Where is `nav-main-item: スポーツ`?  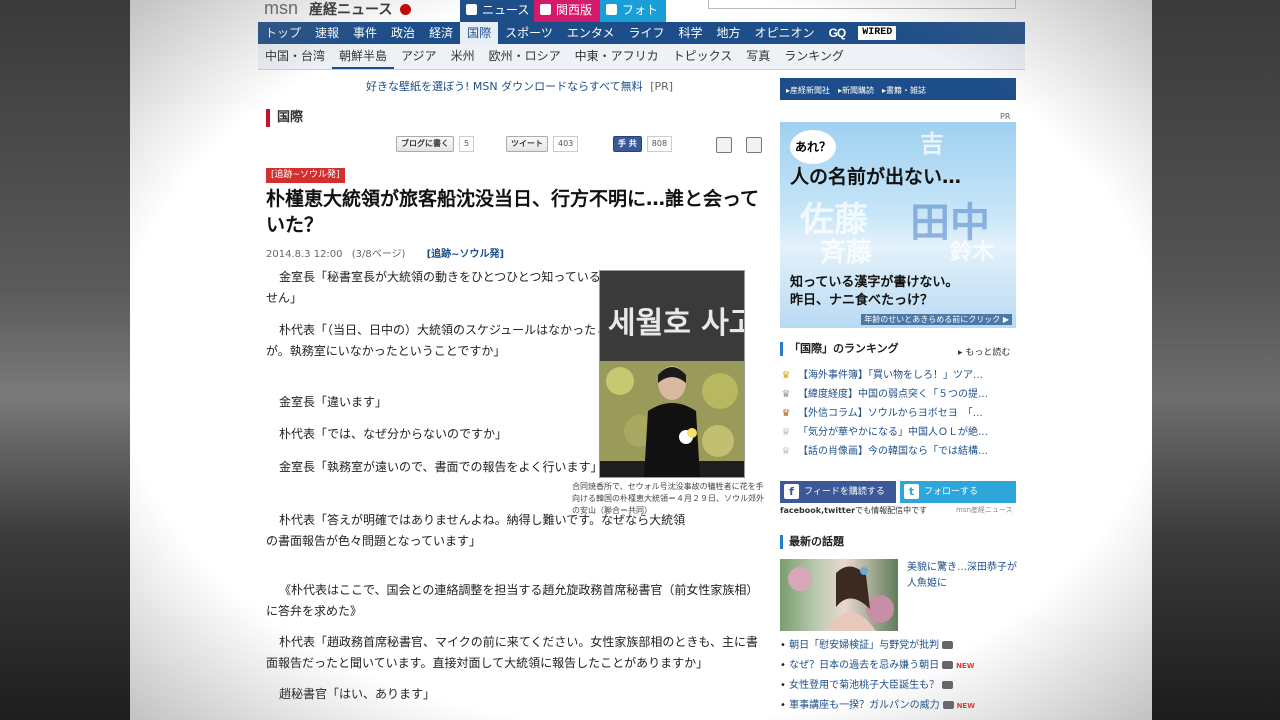 nav-main-item: スポーツ is located at coordinates (529, 33).